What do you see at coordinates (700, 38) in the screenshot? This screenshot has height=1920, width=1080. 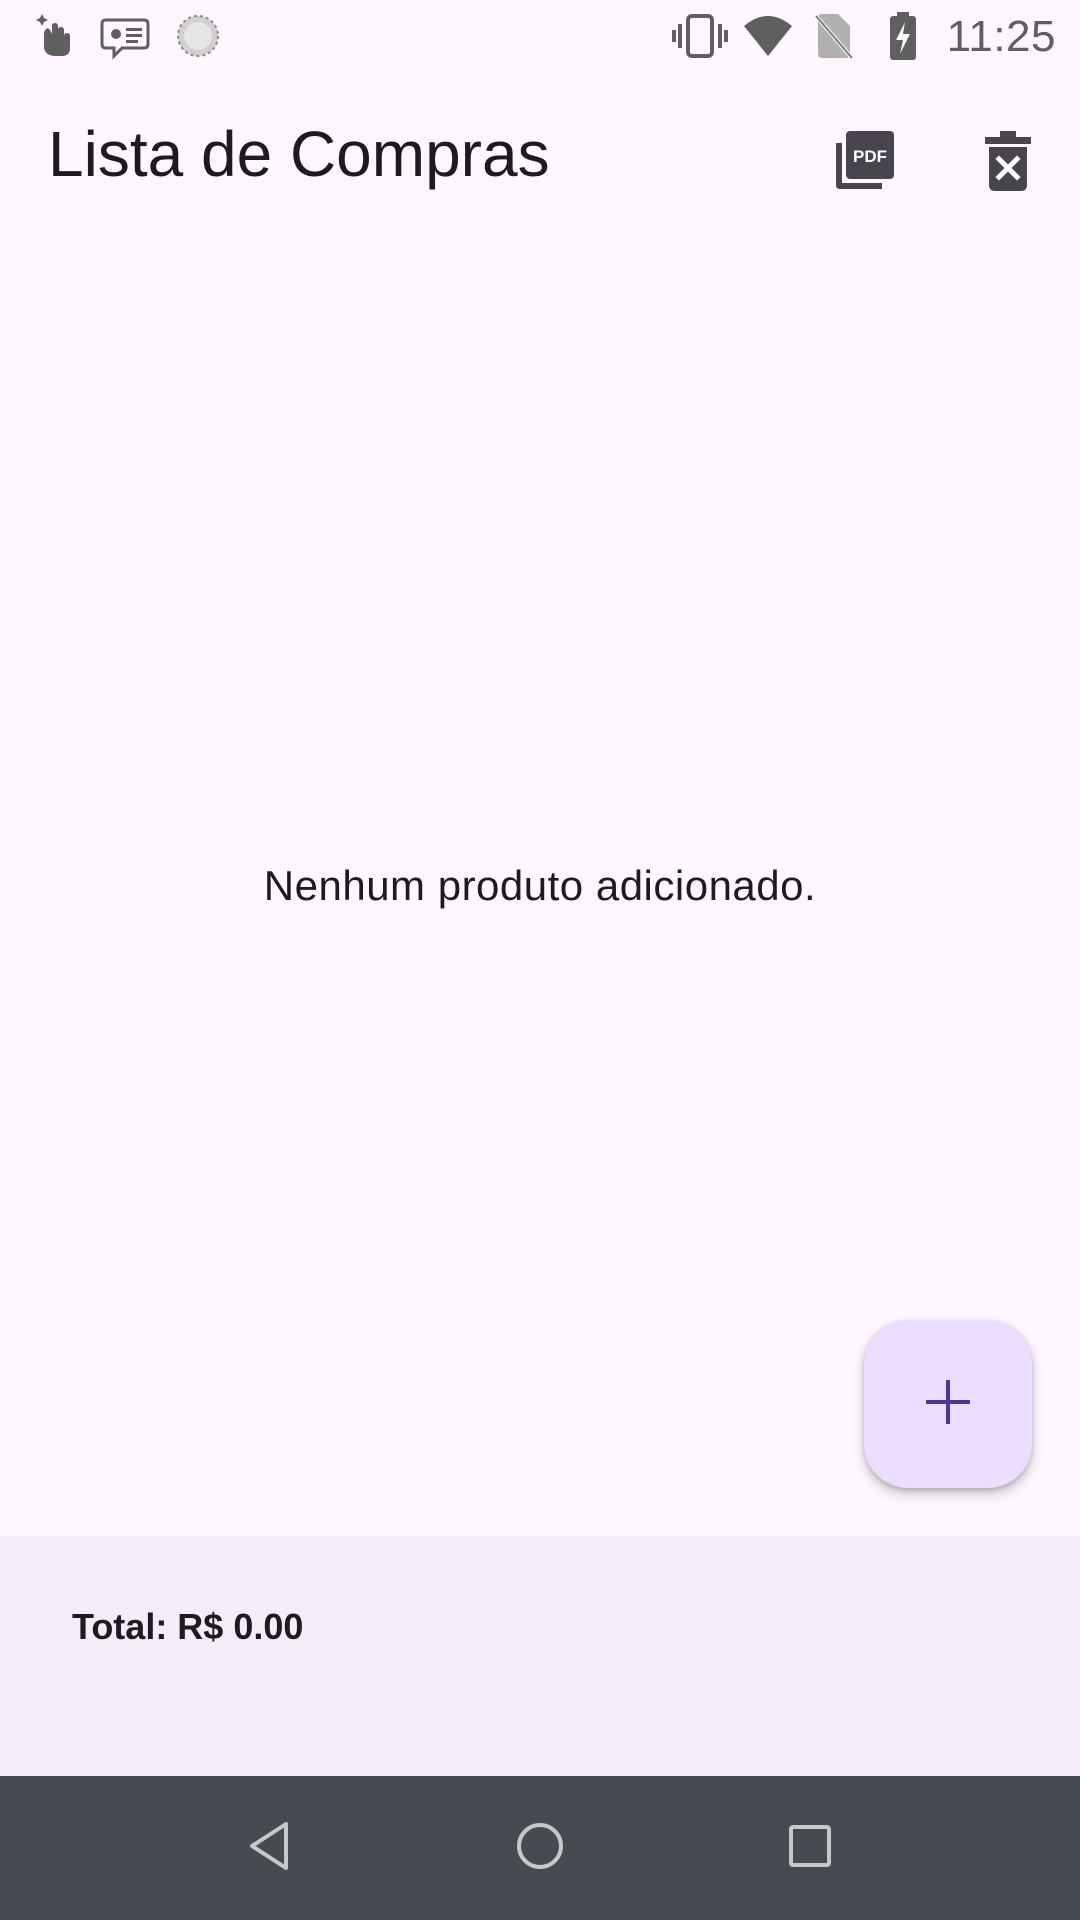 I see `vibrate-icon` at bounding box center [700, 38].